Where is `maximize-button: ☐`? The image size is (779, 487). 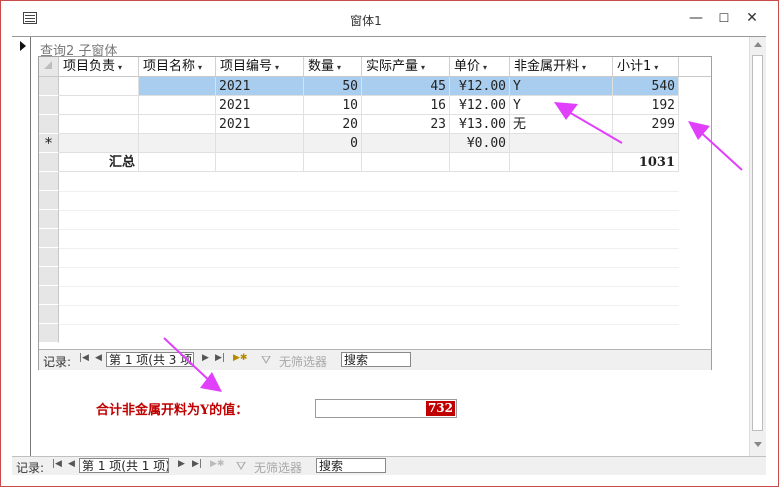 maximize-button: ☐ is located at coordinates (724, 18).